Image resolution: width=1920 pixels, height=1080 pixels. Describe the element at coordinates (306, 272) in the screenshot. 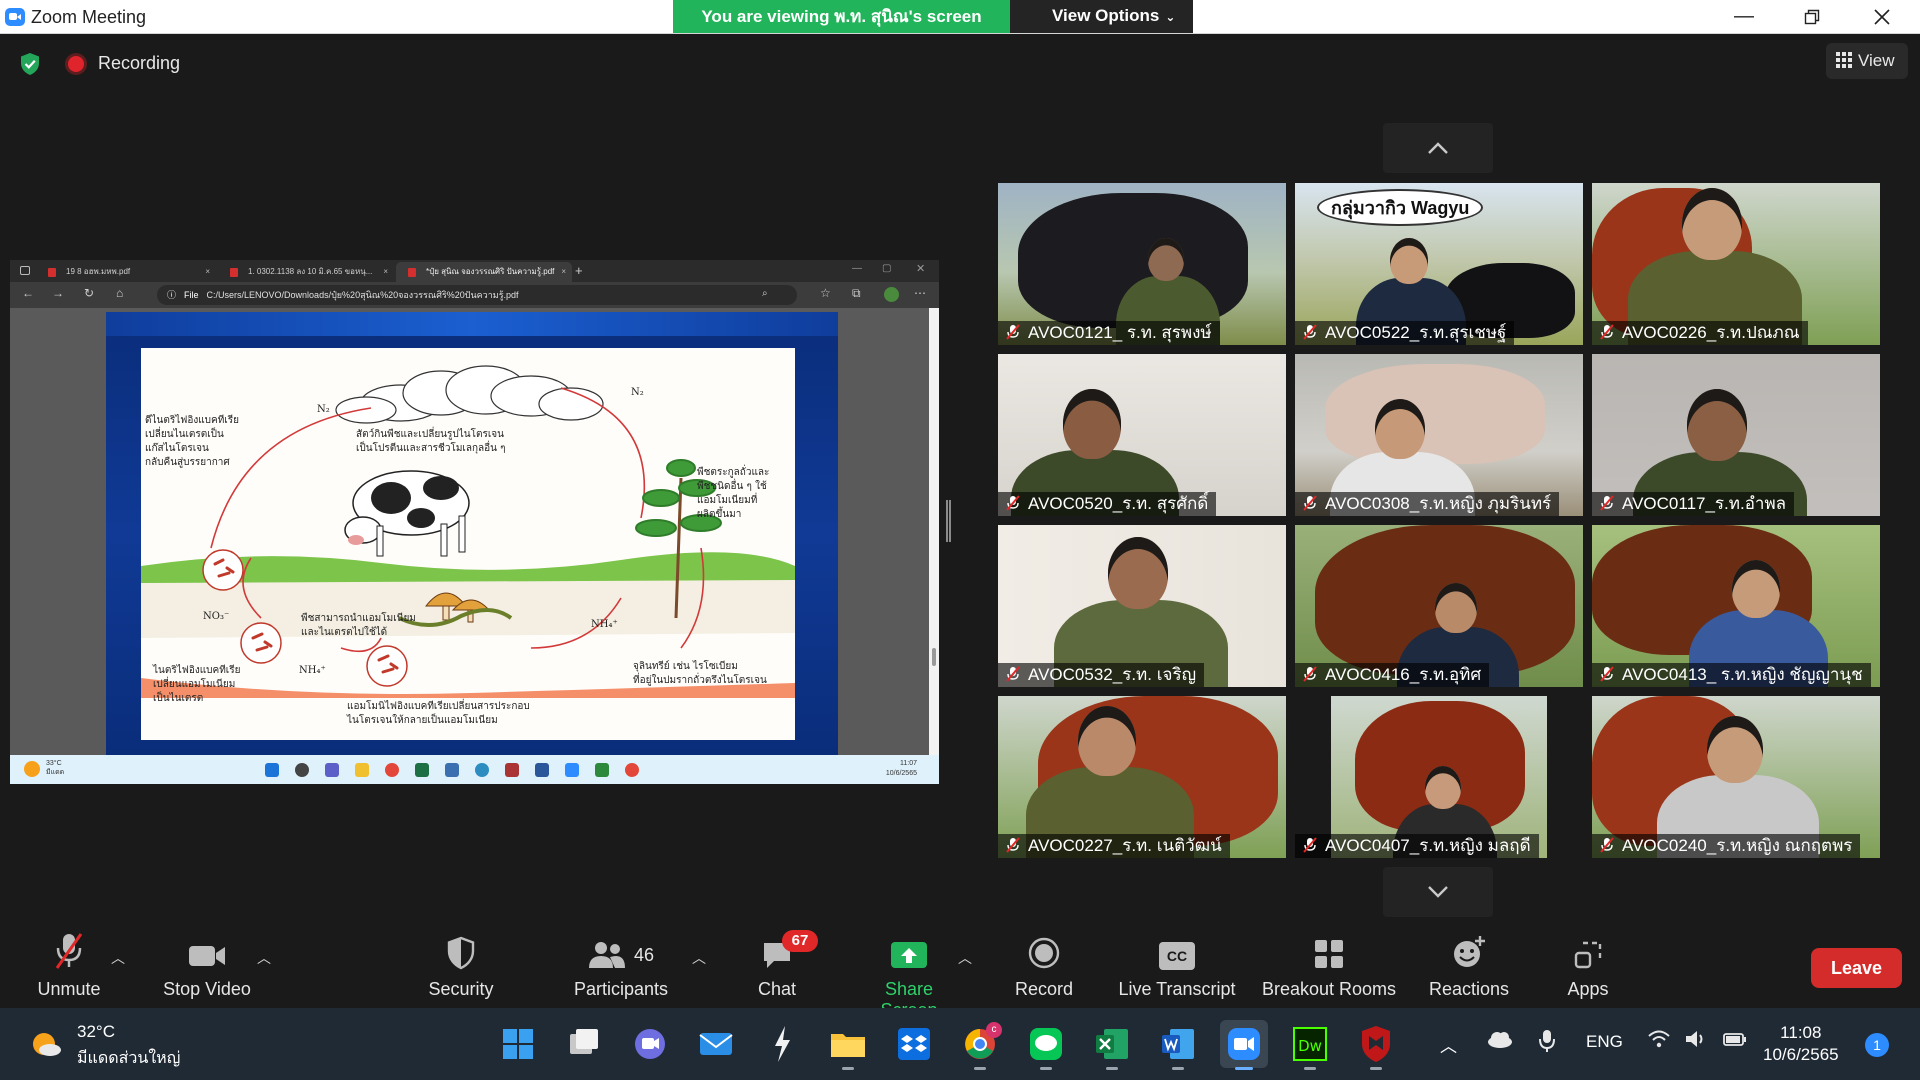

I see `browser-tab: 1. 0302.1138 ลง 10 มิ.ค.65 ขอหนุ... ×` at that location.